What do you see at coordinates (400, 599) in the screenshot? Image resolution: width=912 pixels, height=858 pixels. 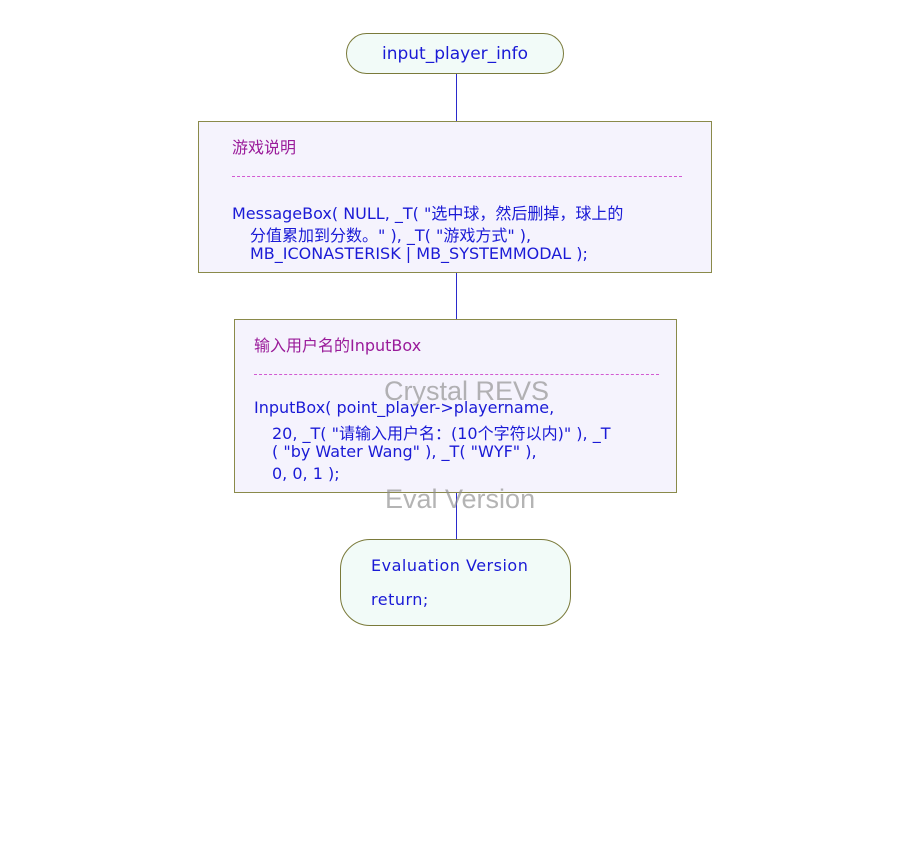 I see `end-terminal-line: return;` at bounding box center [400, 599].